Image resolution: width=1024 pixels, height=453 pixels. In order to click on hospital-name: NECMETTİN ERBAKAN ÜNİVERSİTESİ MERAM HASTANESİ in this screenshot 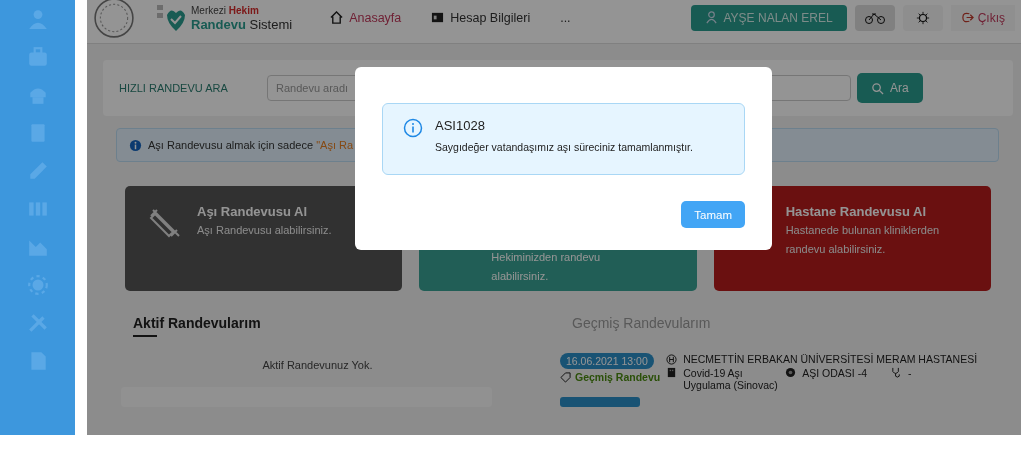, I will do `click(830, 359)`.